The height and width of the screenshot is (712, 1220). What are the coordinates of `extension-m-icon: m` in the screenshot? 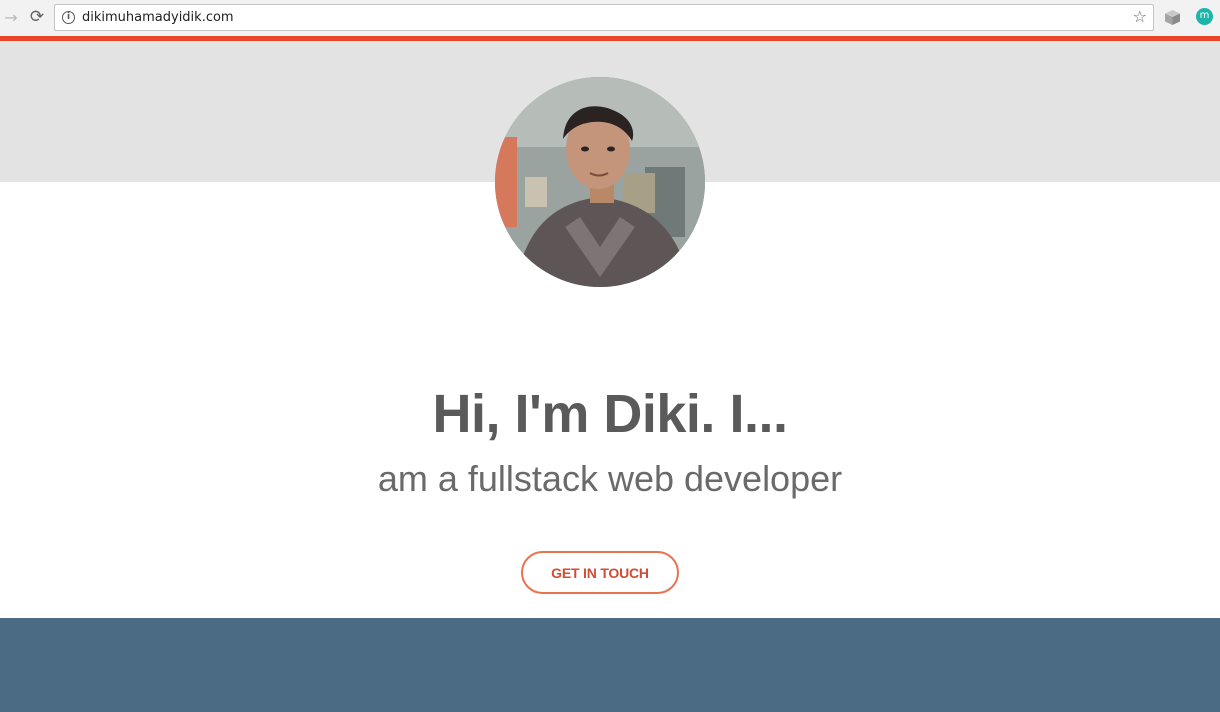 It's located at (1204, 16).